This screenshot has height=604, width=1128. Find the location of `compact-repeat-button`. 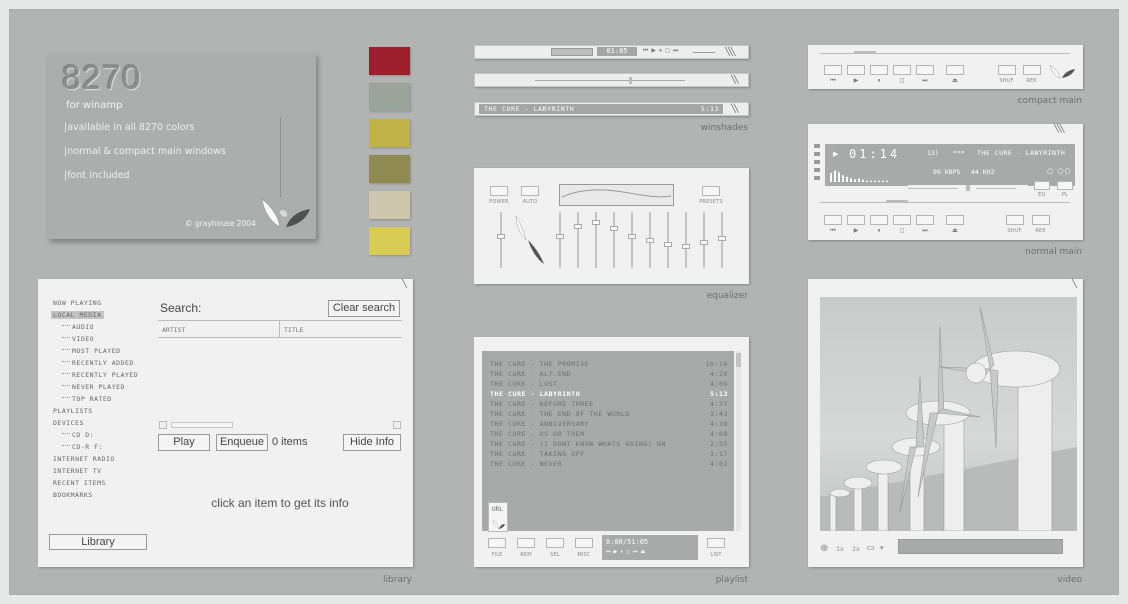

compact-repeat-button is located at coordinates (1032, 70).